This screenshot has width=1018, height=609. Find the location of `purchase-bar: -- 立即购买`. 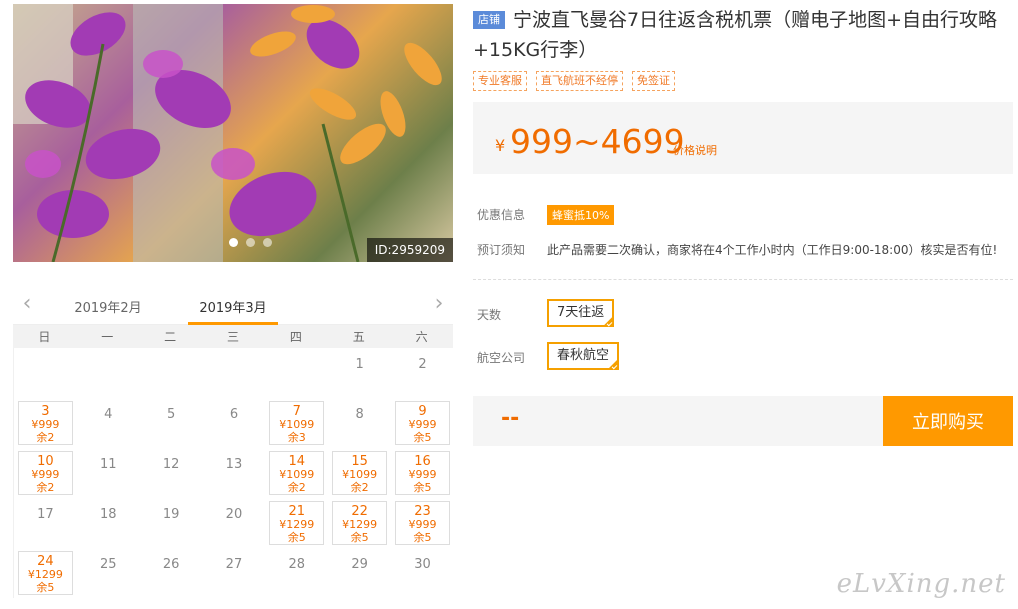

purchase-bar: -- 立即购买 is located at coordinates (743, 421).